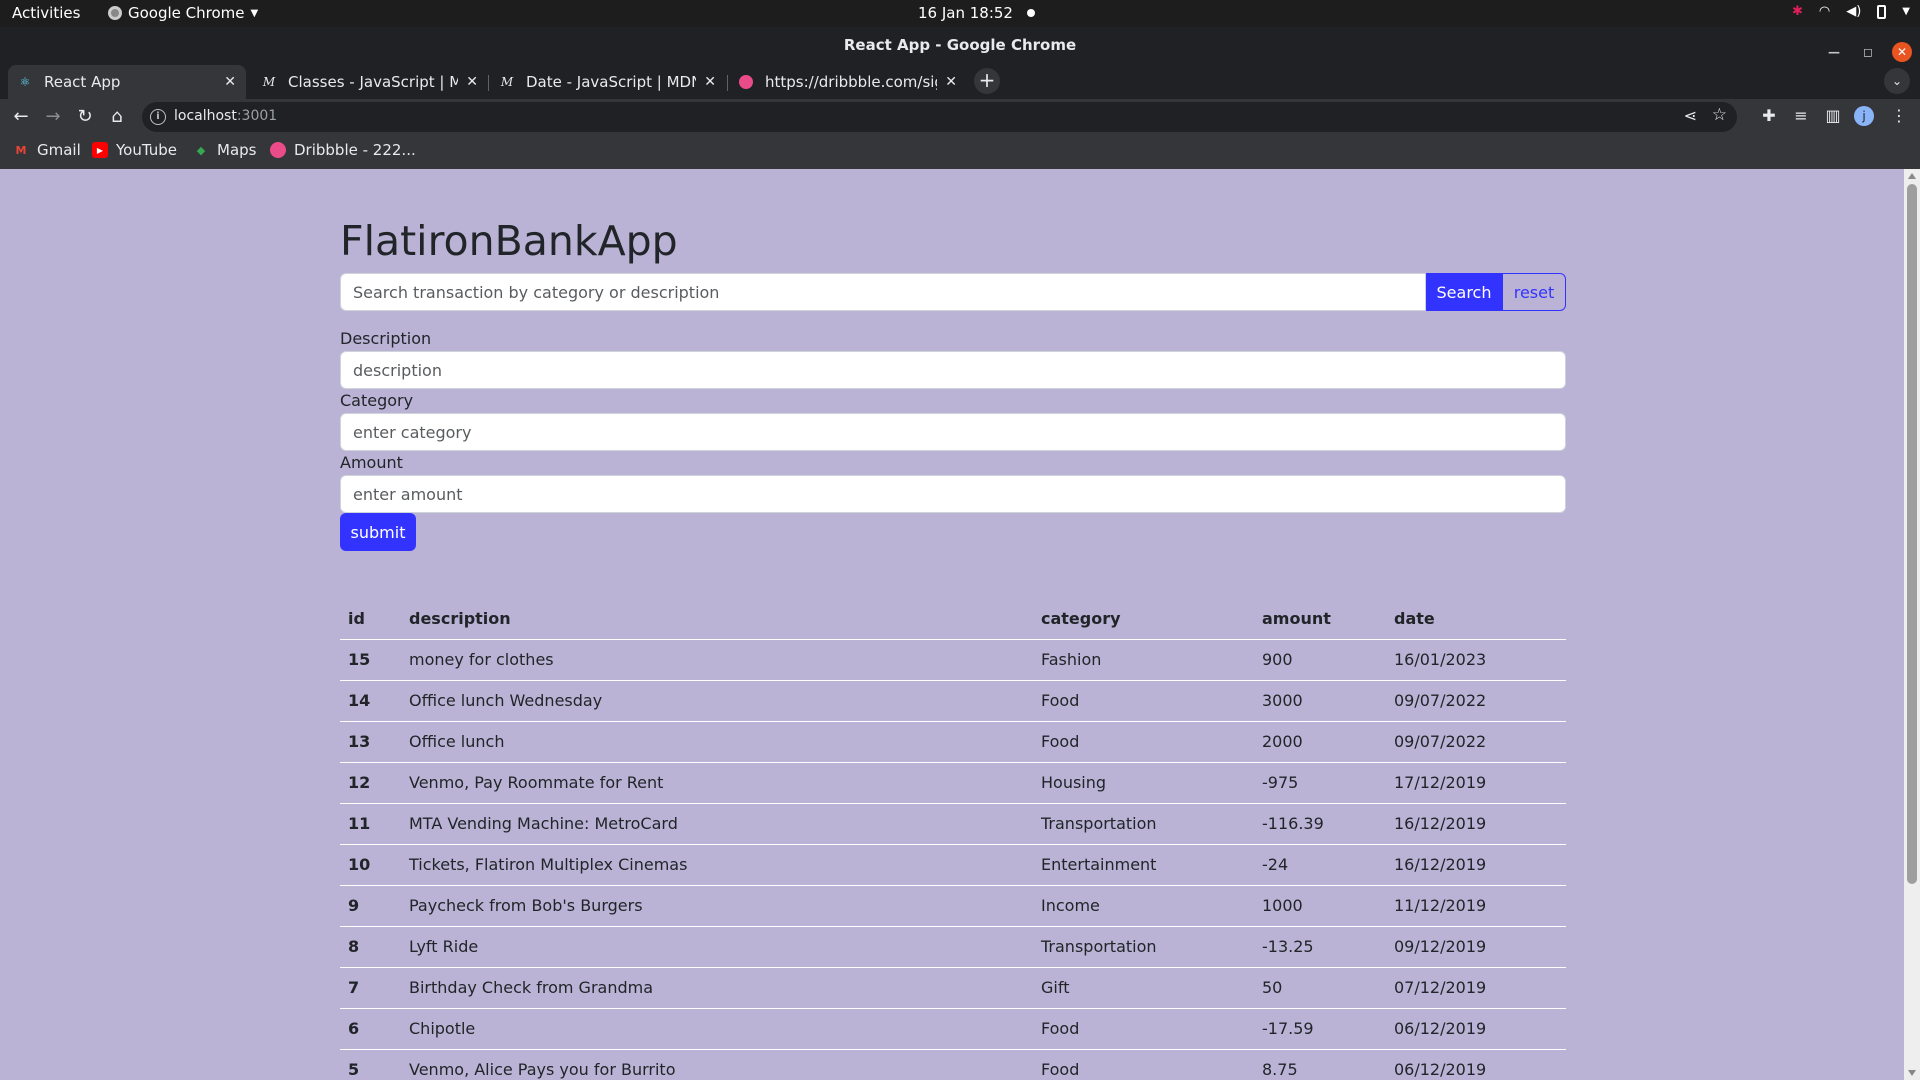 This screenshot has width=1920, height=1080. Describe the element at coordinates (953, 370) in the screenshot. I see `description-input` at that location.